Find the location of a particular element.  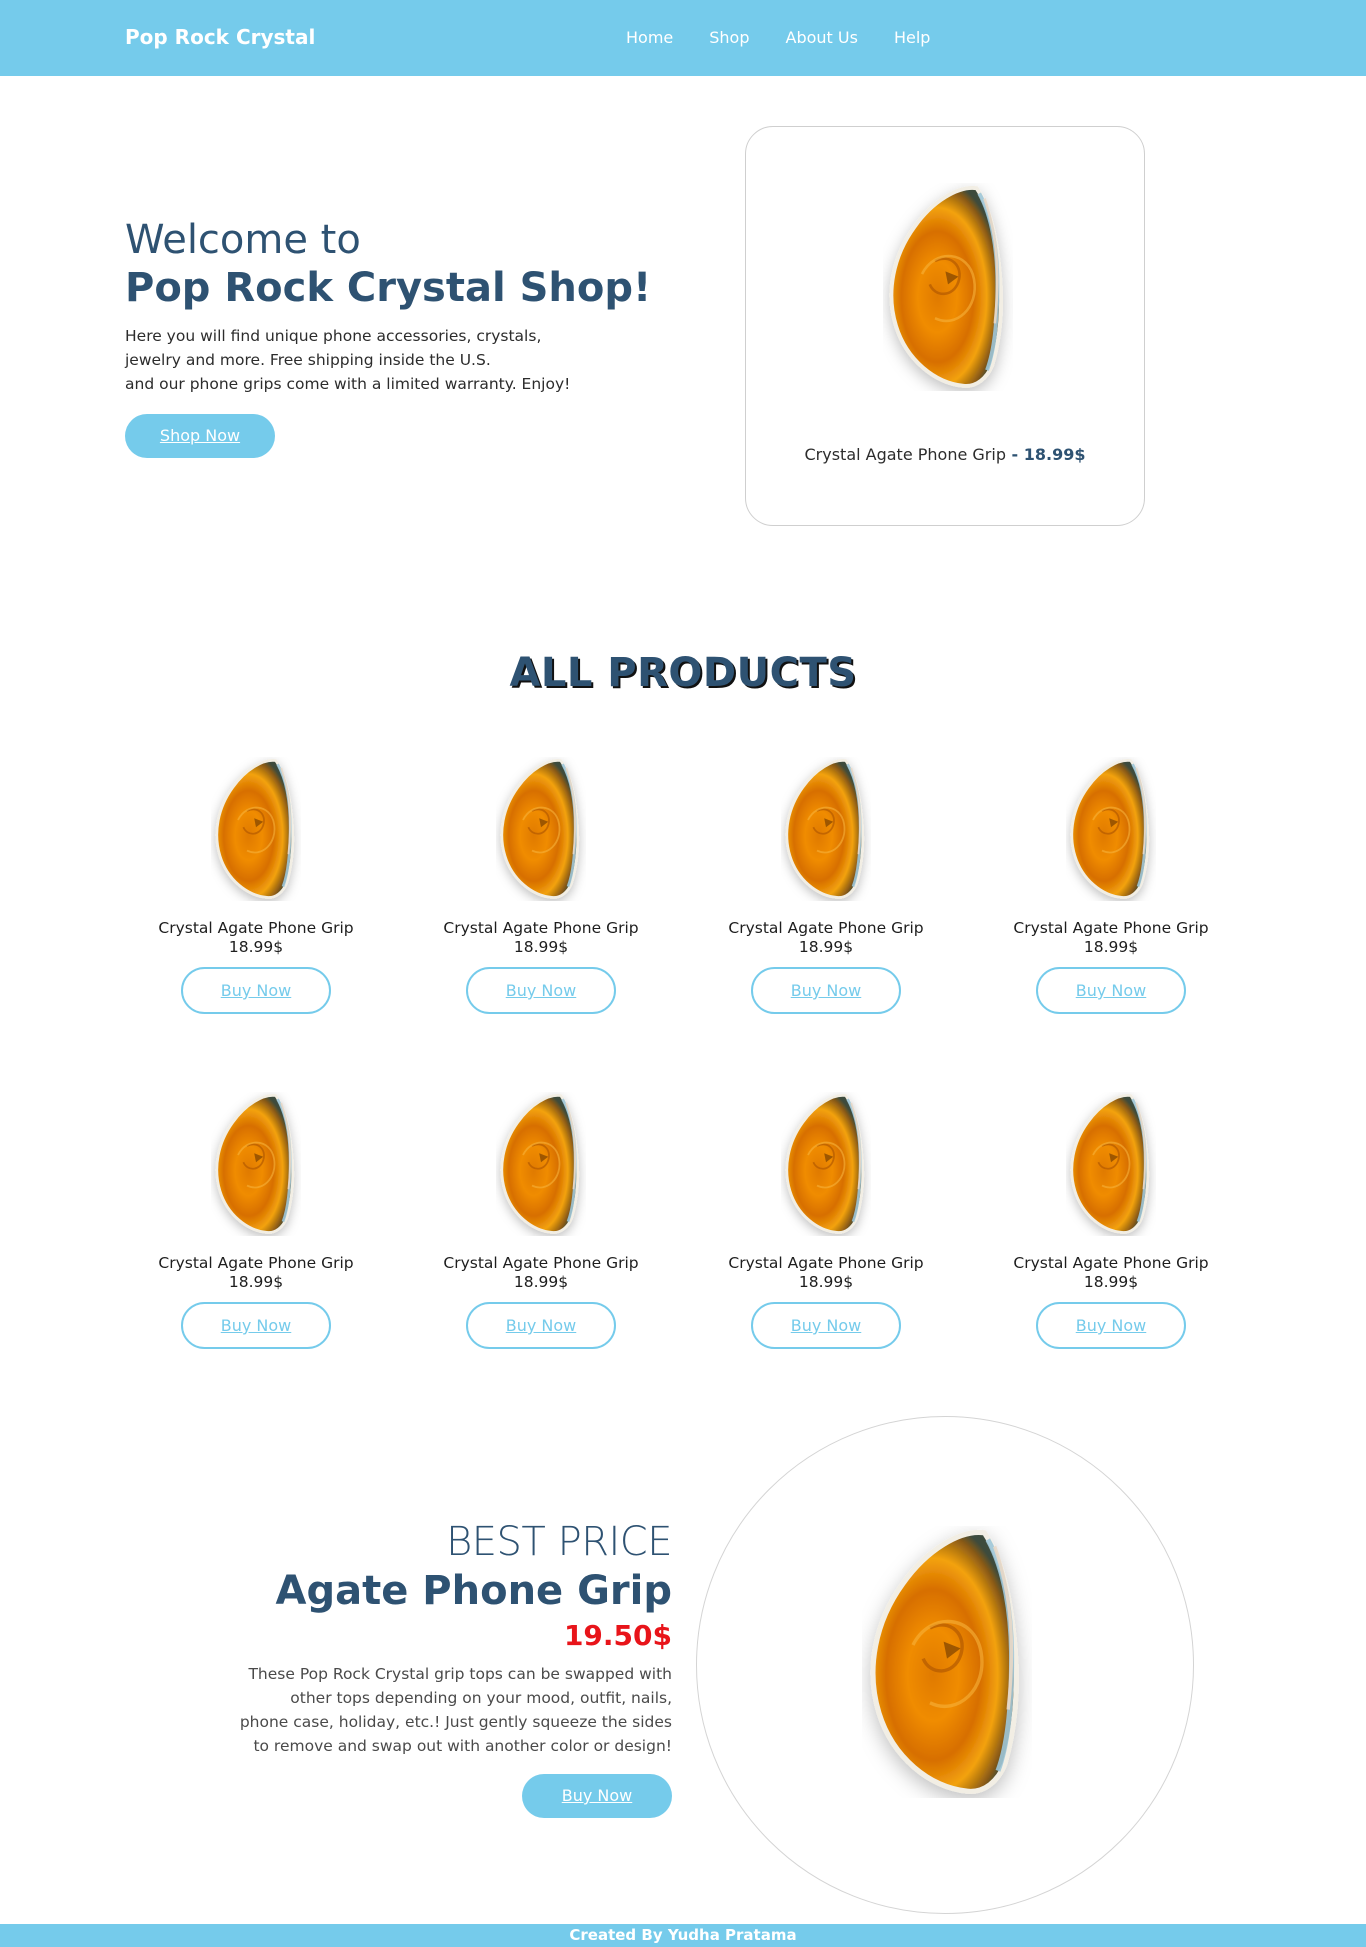

footer-credit: Created By Yudha Pratama is located at coordinates (683, 1935).